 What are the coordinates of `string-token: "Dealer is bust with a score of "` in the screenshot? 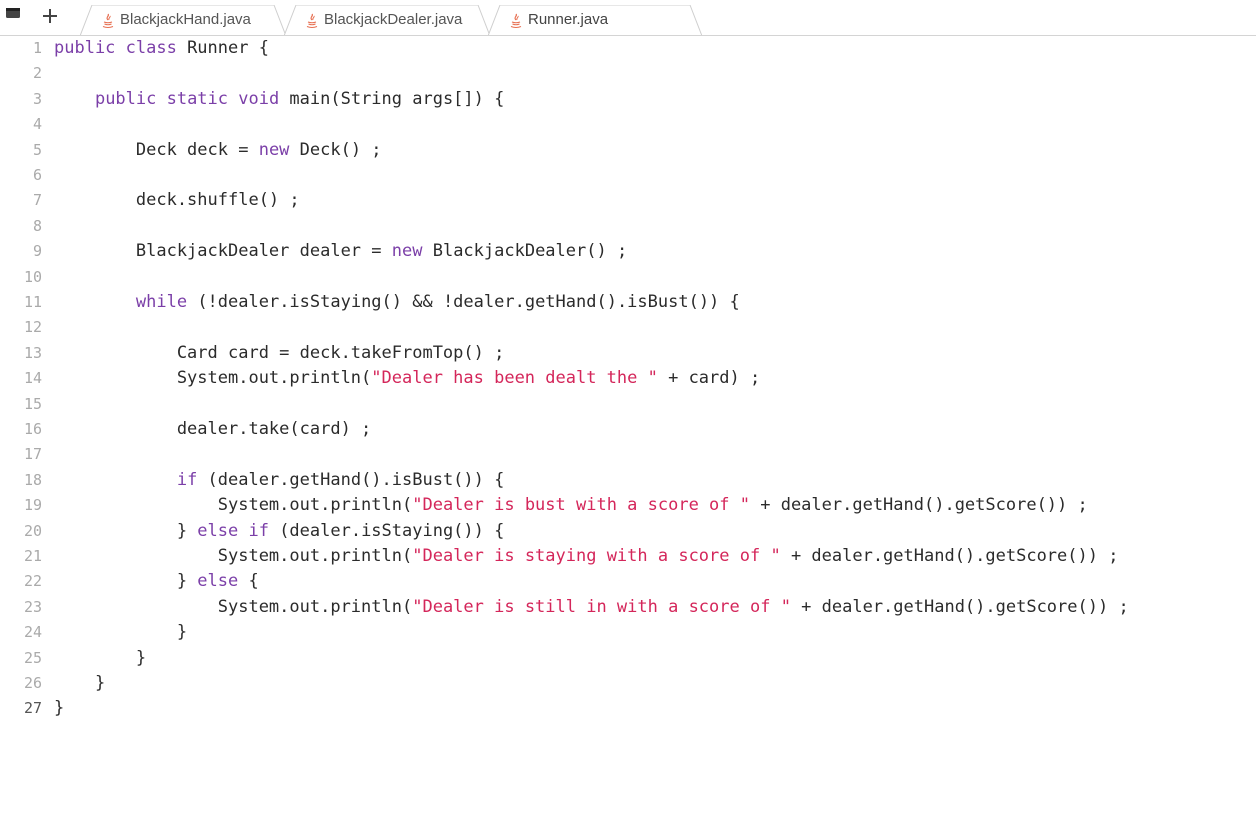 It's located at (581, 505).